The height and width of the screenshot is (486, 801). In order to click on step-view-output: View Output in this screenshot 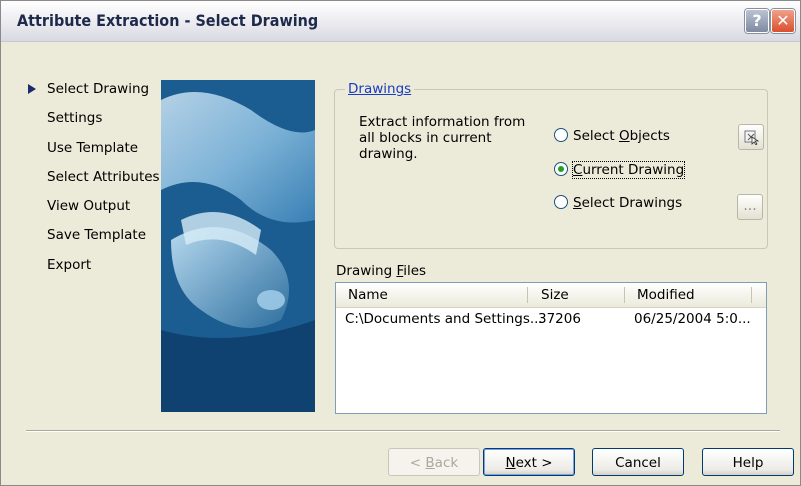, I will do `click(93, 211)`.